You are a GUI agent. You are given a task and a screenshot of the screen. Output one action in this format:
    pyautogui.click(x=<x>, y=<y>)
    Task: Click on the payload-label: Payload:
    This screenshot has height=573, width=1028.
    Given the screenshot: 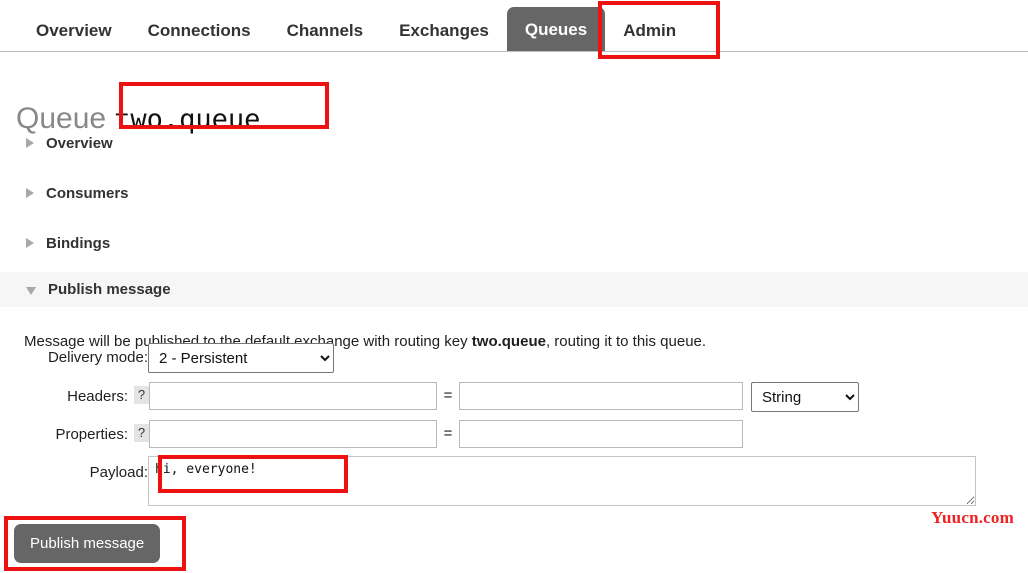 What is the action you would take?
    pyautogui.click(x=118, y=472)
    